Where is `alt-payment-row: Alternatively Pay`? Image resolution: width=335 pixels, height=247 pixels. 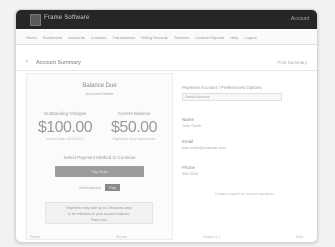
alt-payment-row: Alternatively Pay is located at coordinates (99, 187).